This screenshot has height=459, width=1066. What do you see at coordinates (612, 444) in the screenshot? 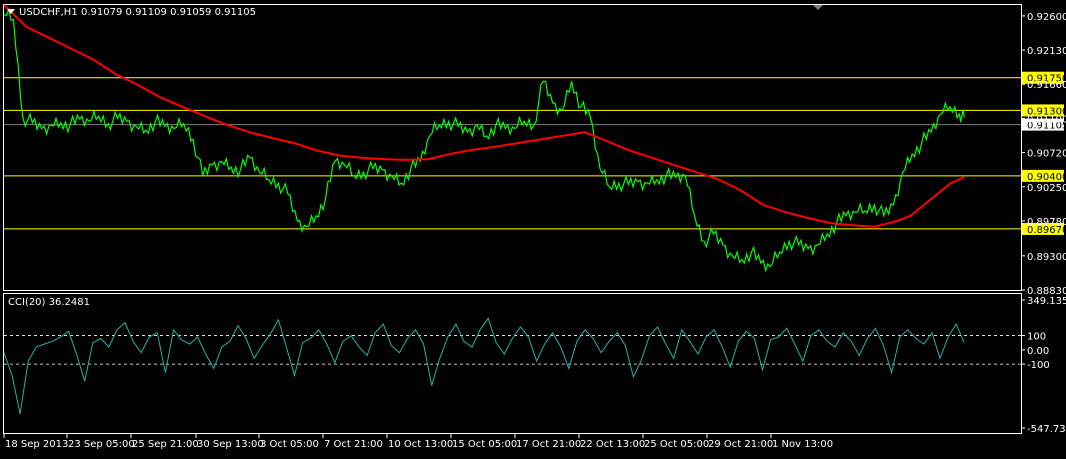
I see `time-tick-label: 22 Oct 13:00` at bounding box center [612, 444].